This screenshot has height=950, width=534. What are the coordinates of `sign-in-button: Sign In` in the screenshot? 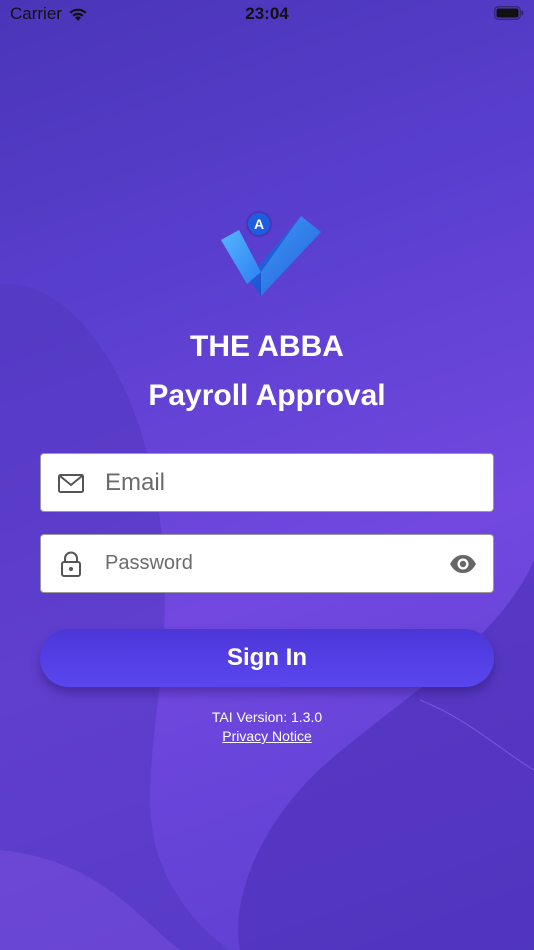 It's located at (267, 658).